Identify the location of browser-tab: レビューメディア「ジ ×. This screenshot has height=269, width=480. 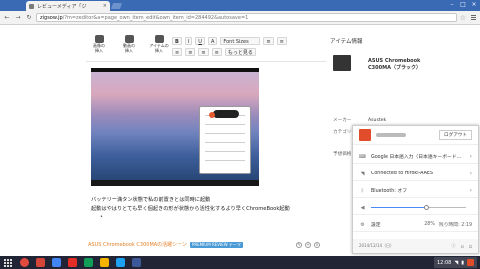
(68, 6).